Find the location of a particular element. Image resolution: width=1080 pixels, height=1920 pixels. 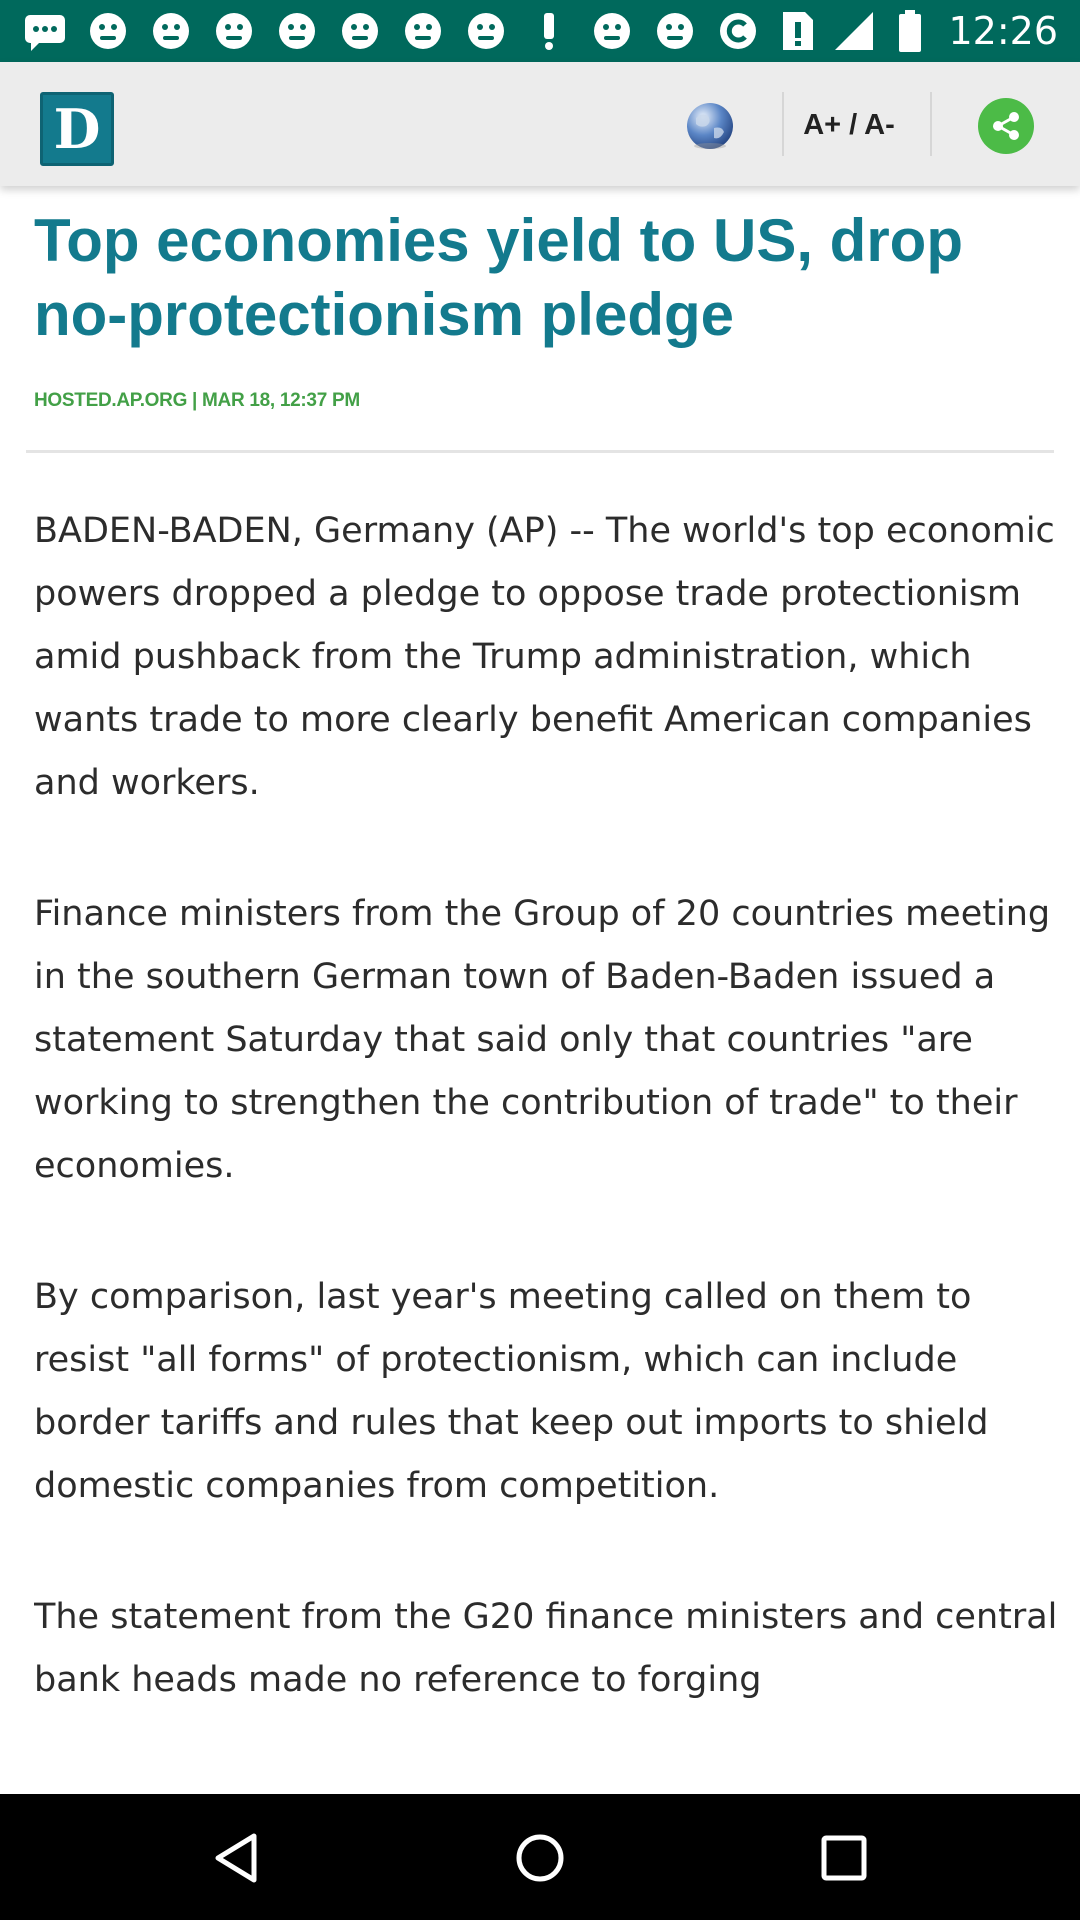

app-logo: D is located at coordinates (77, 129).